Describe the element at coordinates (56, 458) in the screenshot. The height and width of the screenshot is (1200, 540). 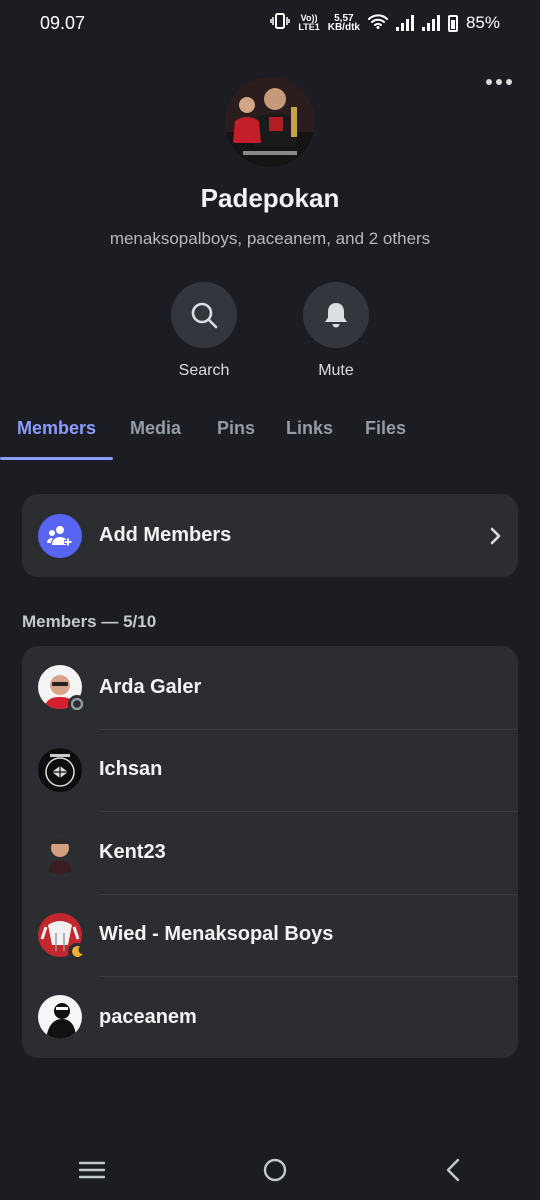
I see `active-tab-indicator` at that location.